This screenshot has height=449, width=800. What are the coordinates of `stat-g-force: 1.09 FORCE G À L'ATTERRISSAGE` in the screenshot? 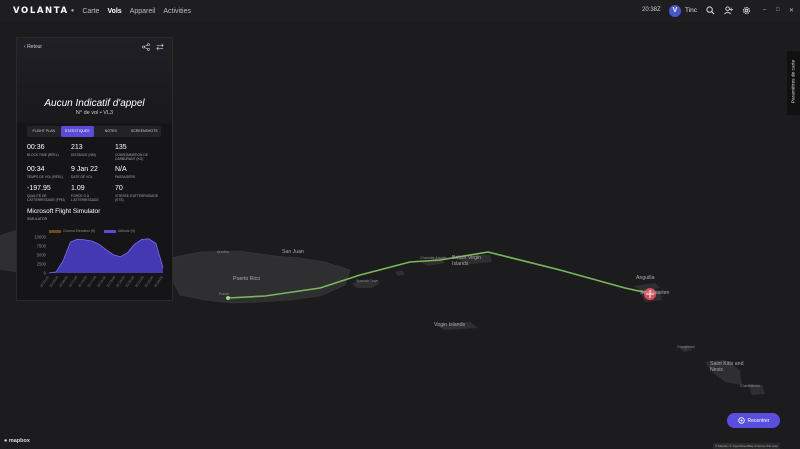 It's located at (85, 193).